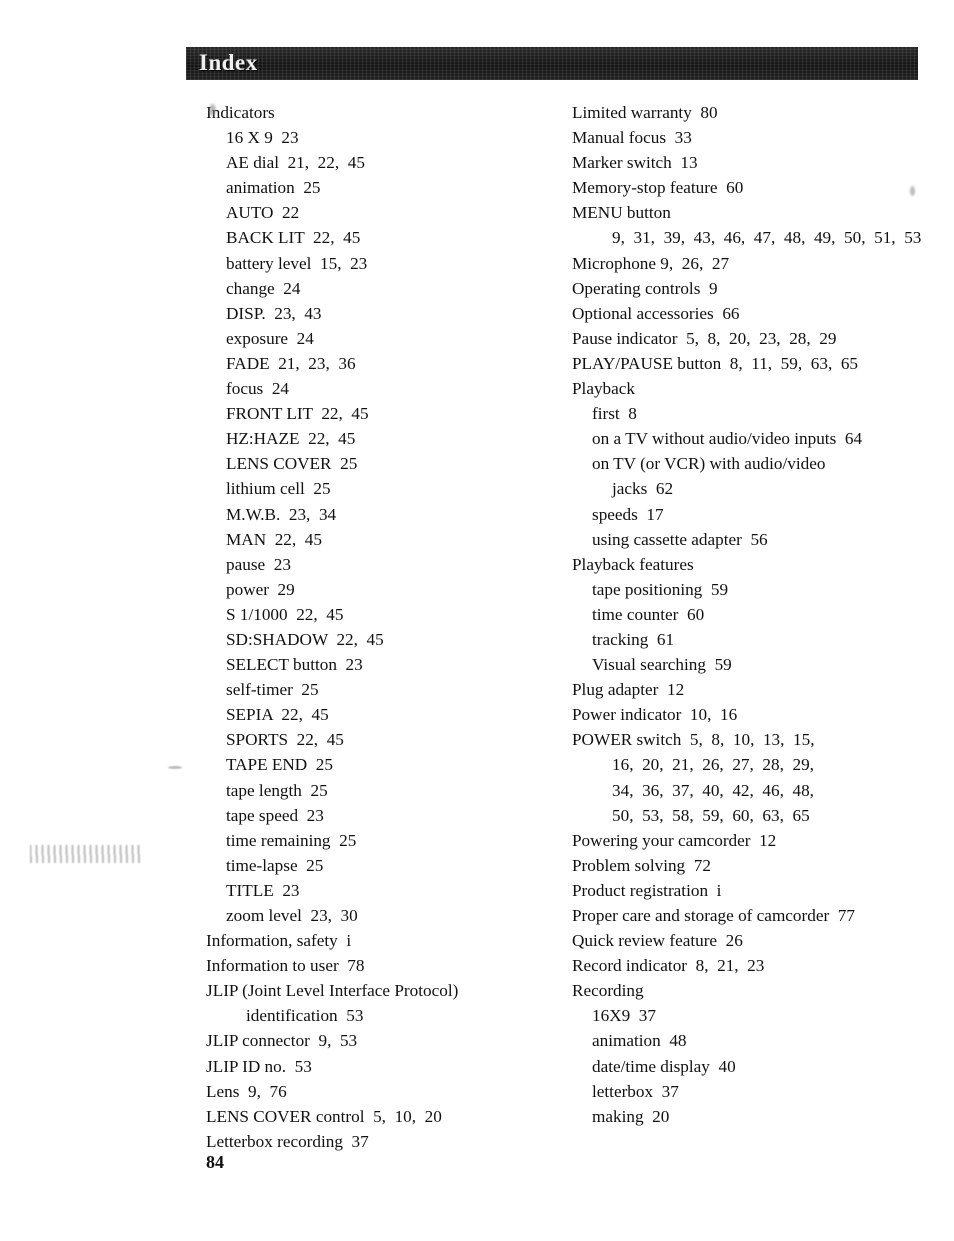 Image resolution: width=954 pixels, height=1241 pixels. What do you see at coordinates (711, 815) in the screenshot?
I see `index-entry: 50, 53, 58, 59, 60, 63, 65` at bounding box center [711, 815].